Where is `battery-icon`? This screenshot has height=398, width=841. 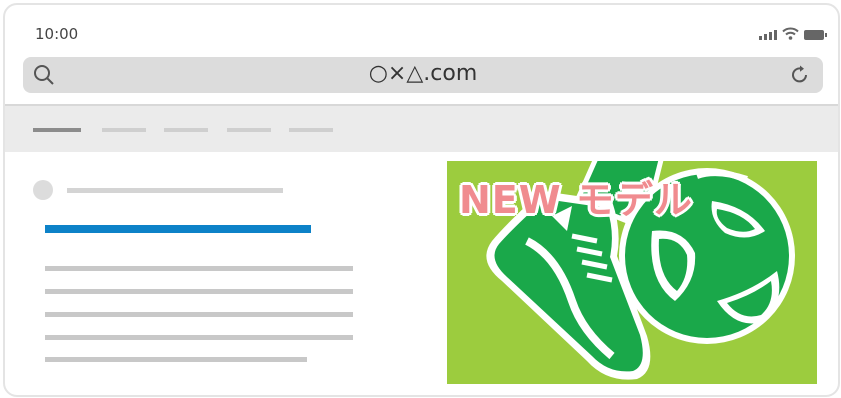 battery-icon is located at coordinates (815, 35).